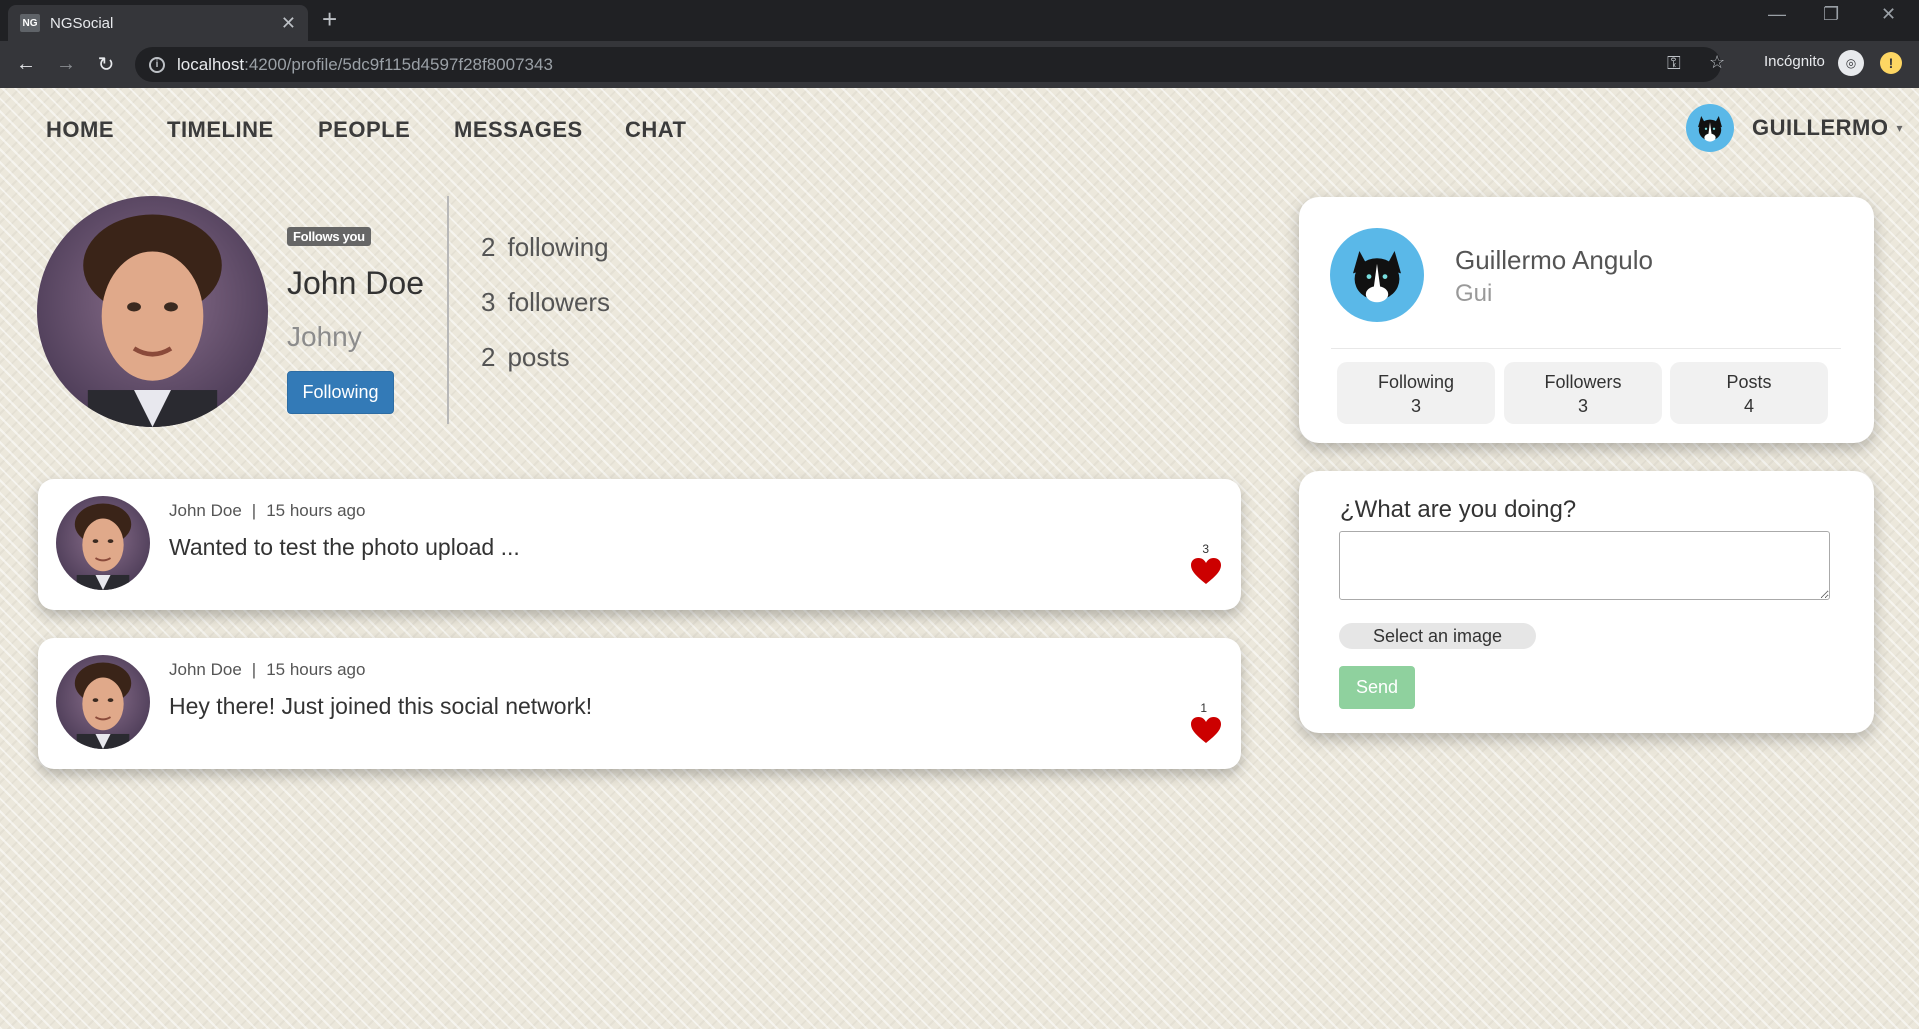 Image resolution: width=1919 pixels, height=1029 pixels. What do you see at coordinates (329, 19) in the screenshot?
I see `new-tab-icon: +` at bounding box center [329, 19].